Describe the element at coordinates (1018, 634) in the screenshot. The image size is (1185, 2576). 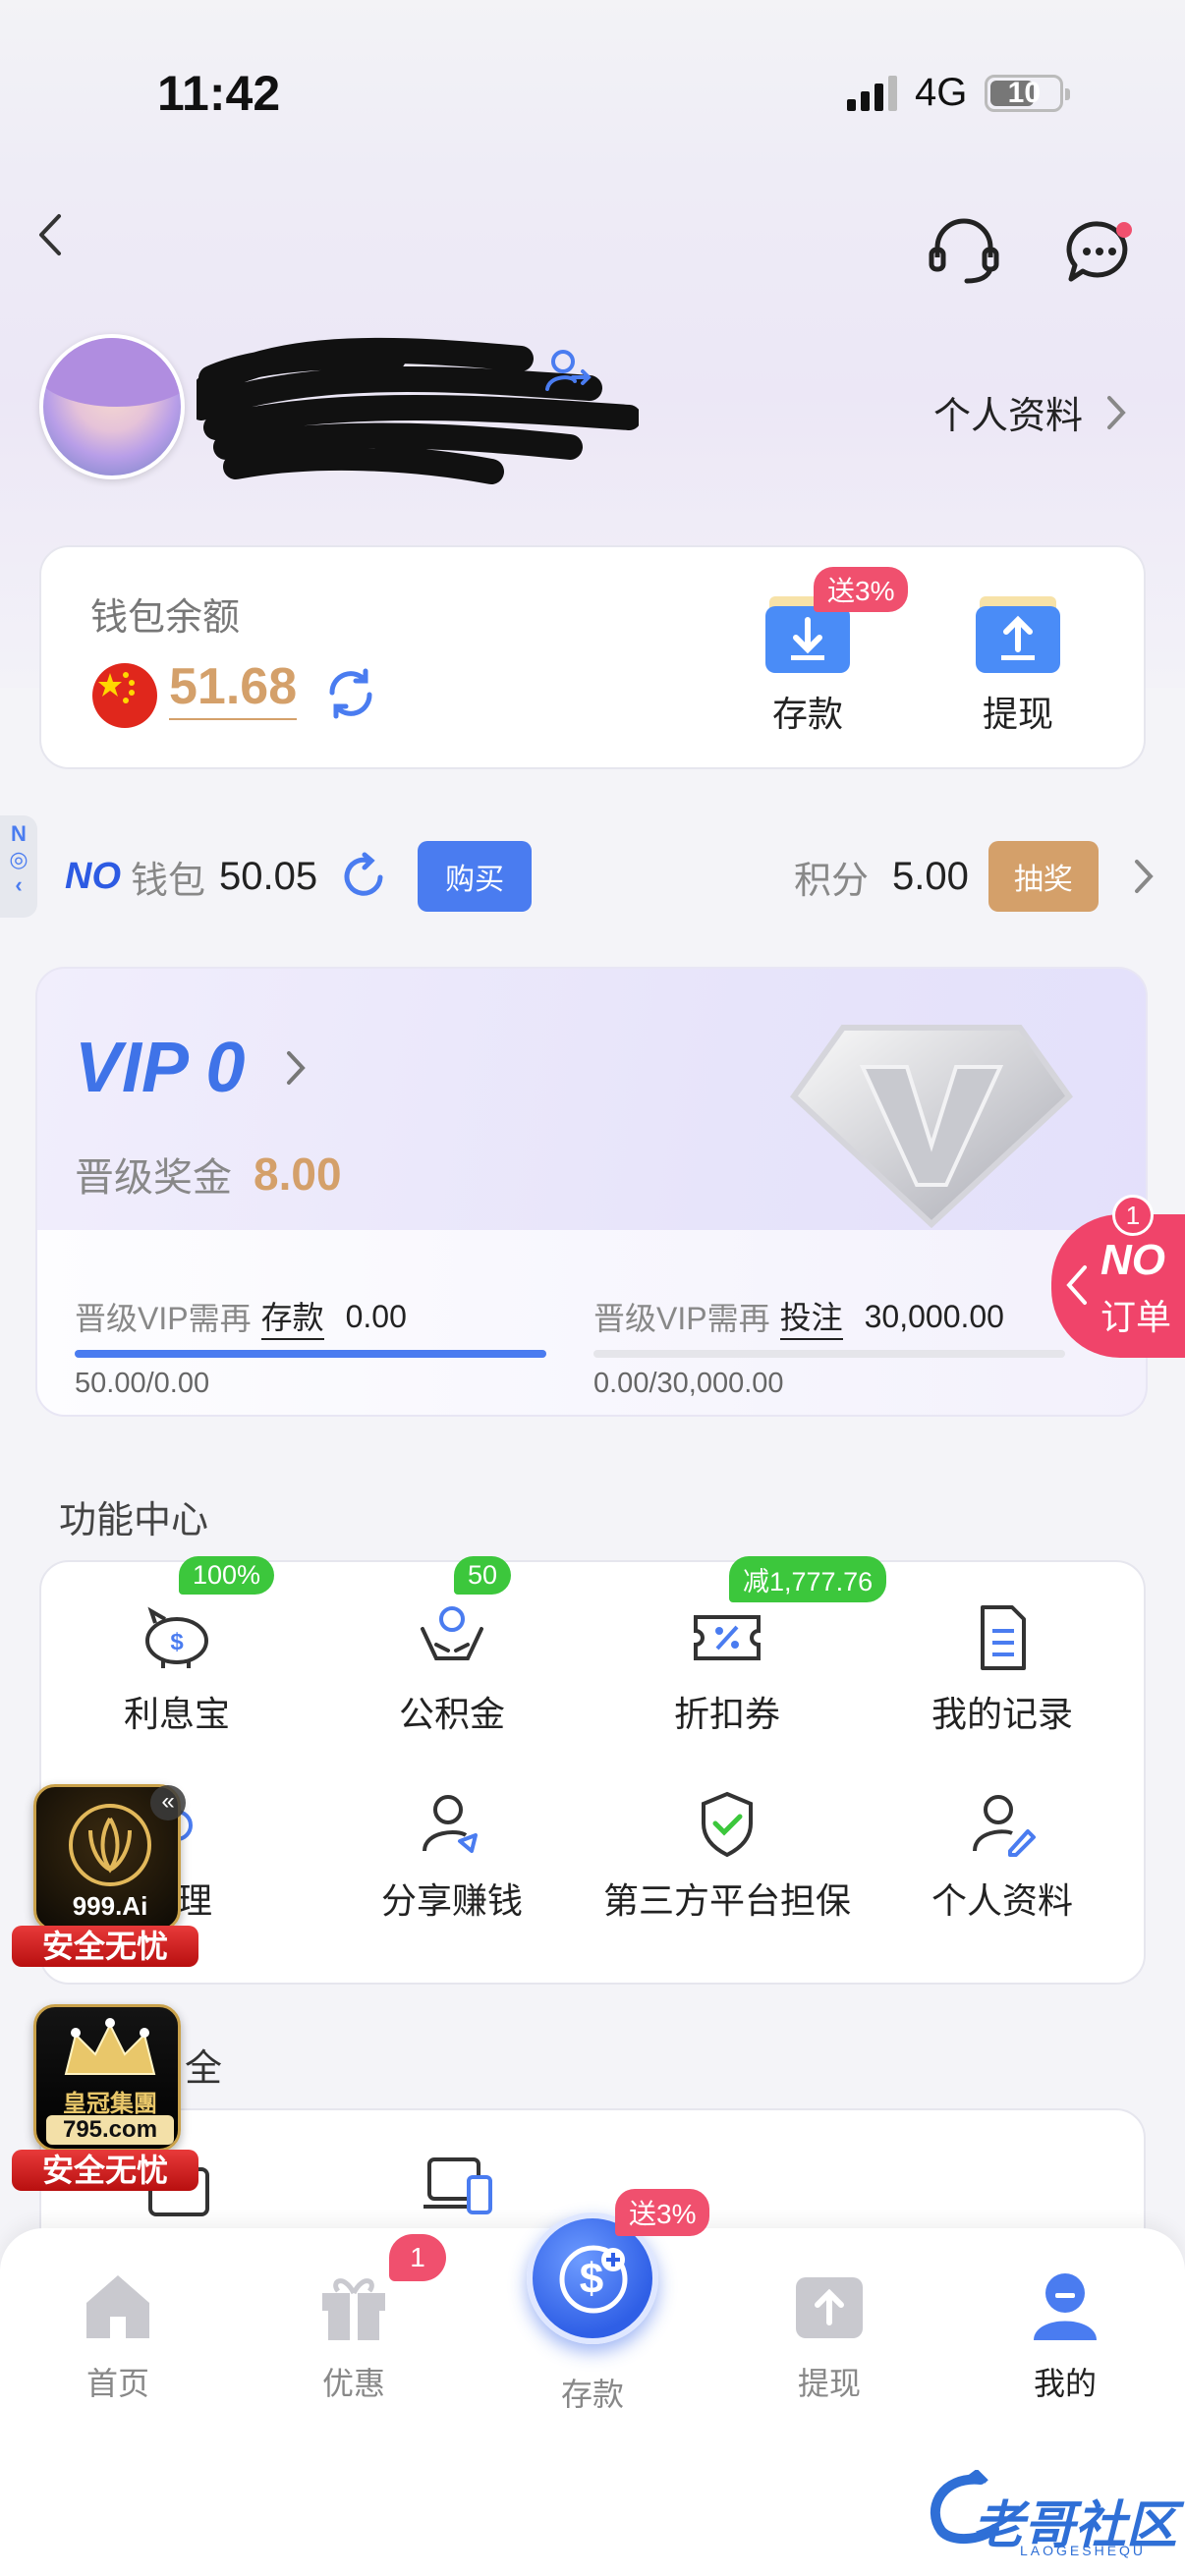
I see `withdraw-upload-icon` at that location.